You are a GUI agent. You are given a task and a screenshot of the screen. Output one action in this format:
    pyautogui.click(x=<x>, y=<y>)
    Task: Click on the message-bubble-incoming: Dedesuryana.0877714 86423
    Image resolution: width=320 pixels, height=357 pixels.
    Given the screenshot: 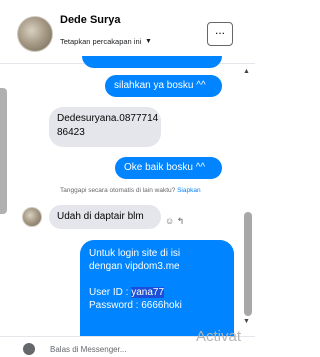 What is the action you would take?
    pyautogui.click(x=105, y=127)
    